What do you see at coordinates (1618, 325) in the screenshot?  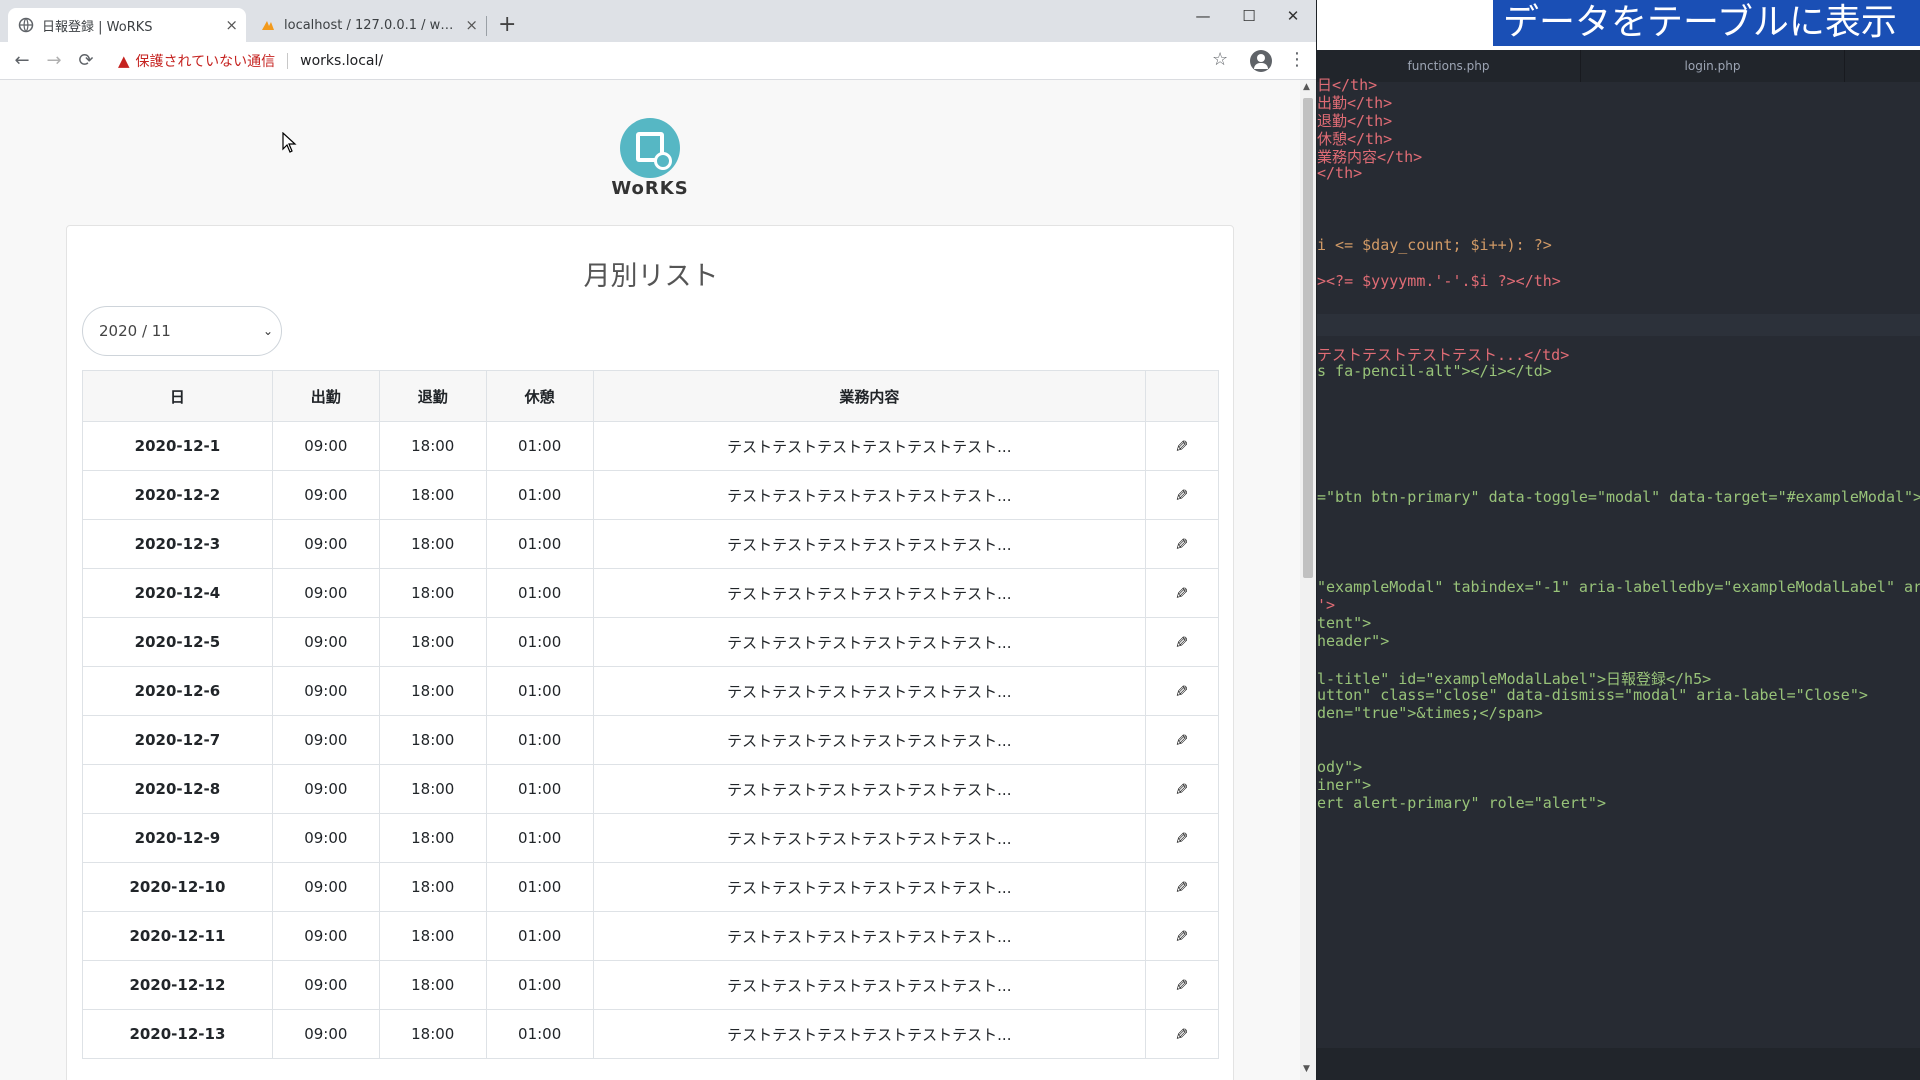 I see `active-line-highlight` at bounding box center [1618, 325].